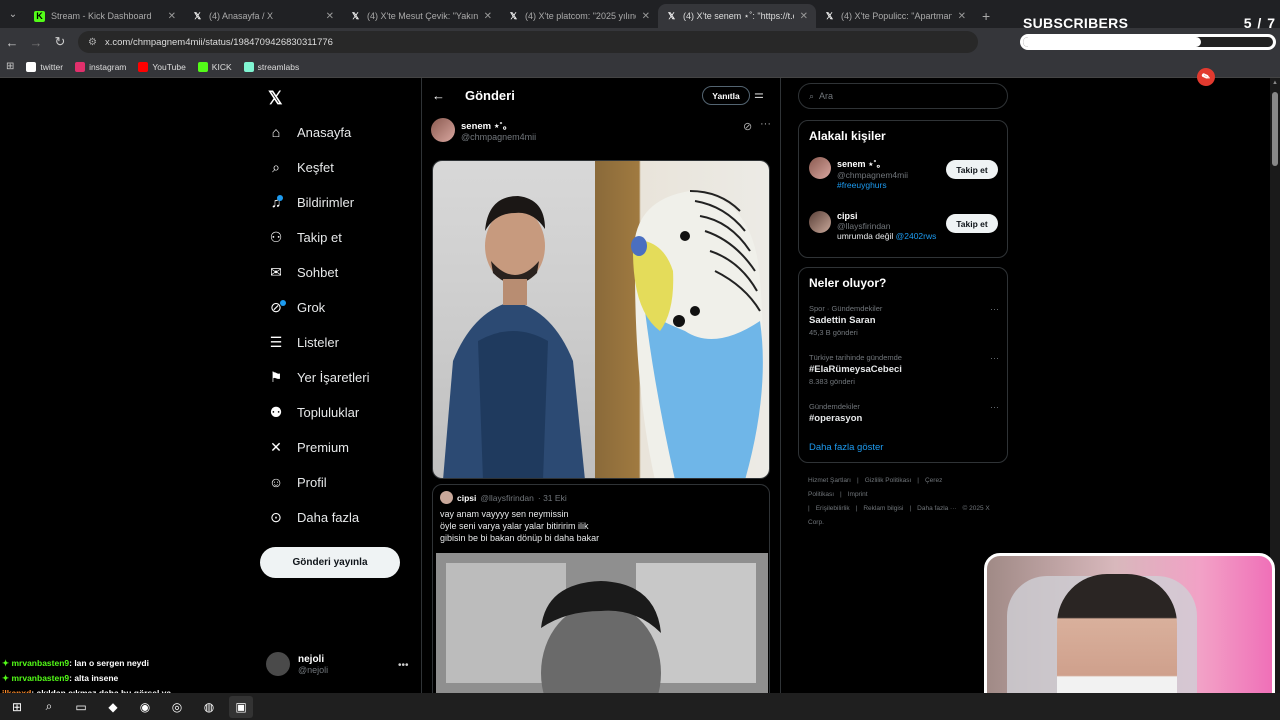 This screenshot has height=720, width=1280. I want to click on account-switcher: nejoli @nejoli, so click(297, 664).